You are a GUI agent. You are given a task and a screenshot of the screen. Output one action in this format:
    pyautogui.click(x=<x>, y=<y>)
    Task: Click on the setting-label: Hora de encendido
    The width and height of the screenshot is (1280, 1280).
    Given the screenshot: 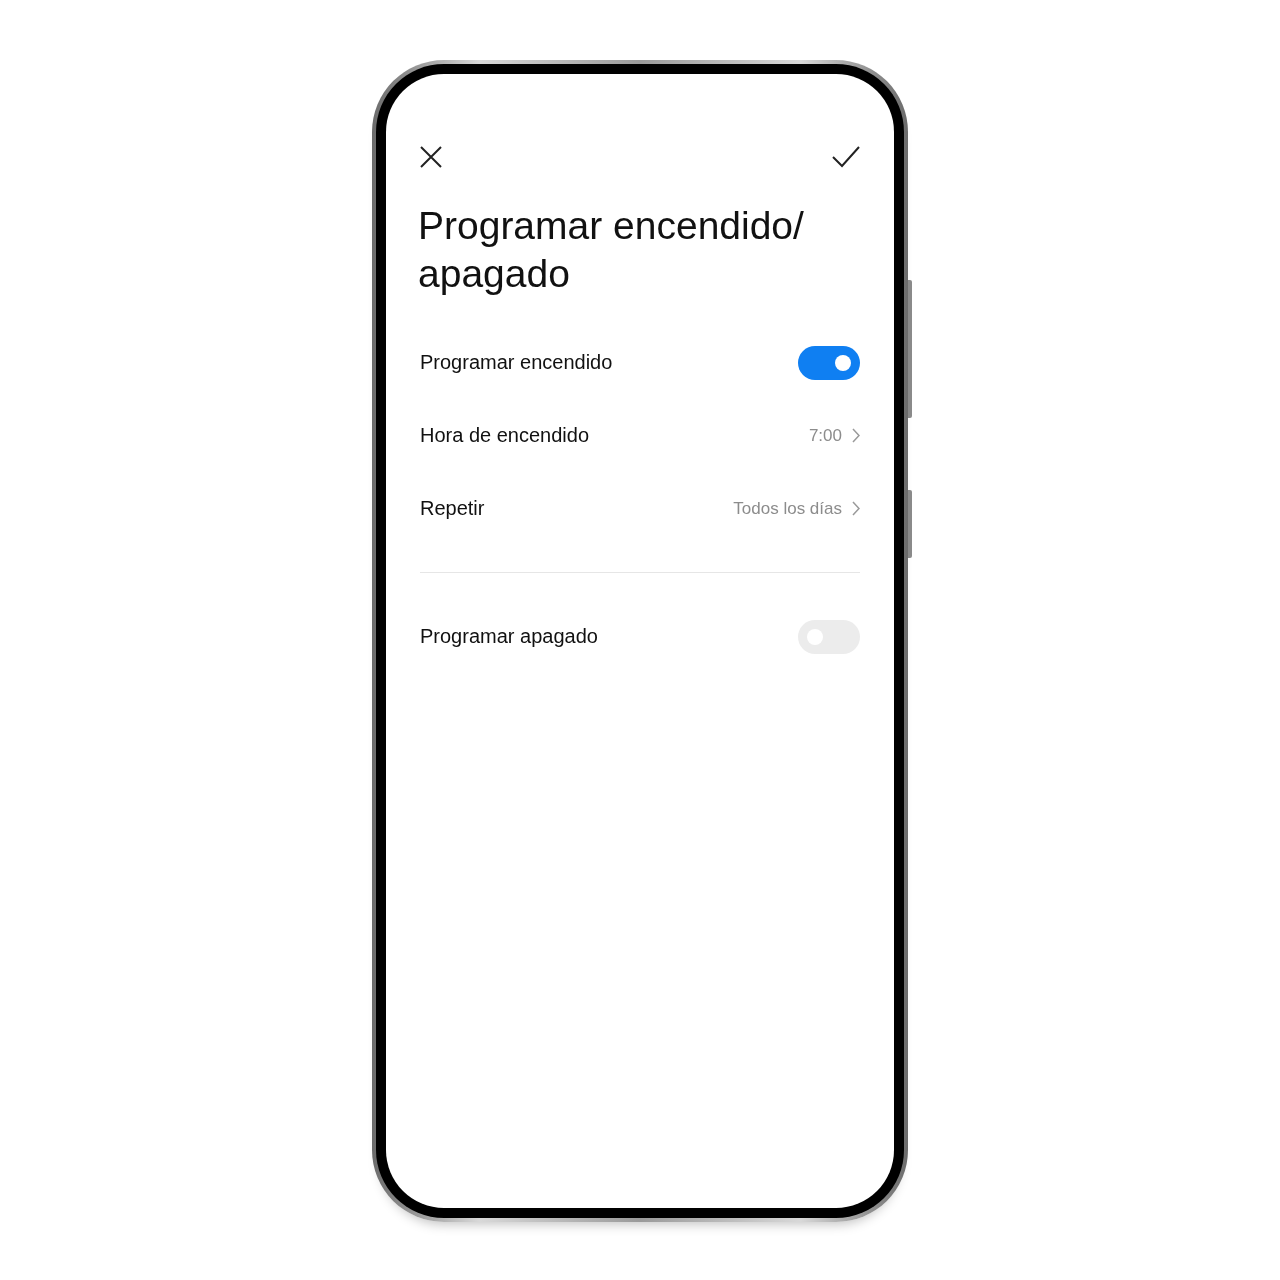 What is the action you would take?
    pyautogui.click(x=504, y=435)
    